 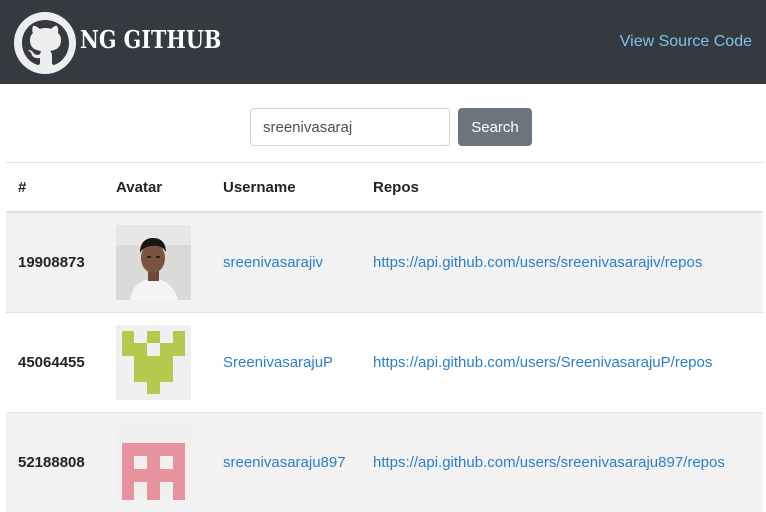 I want to click on column-header-username: Username, so click(x=286, y=188).